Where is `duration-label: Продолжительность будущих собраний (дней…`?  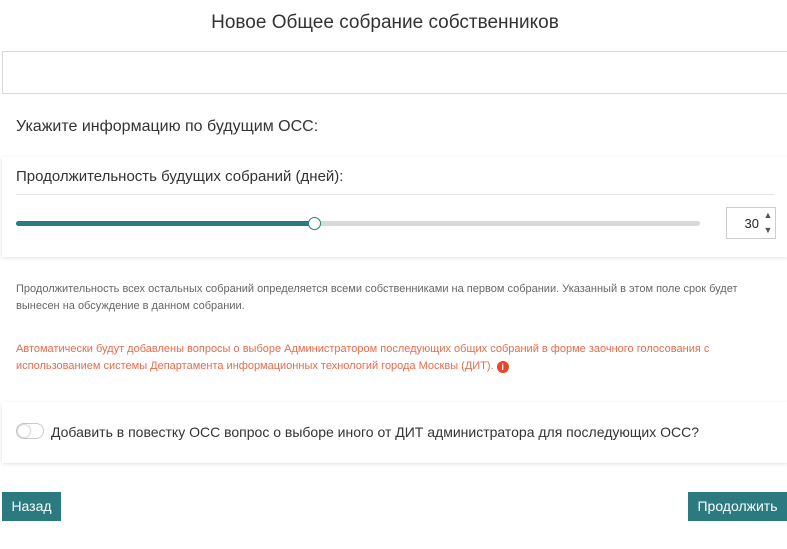
duration-label: Продолжительность будущих собраний (дней… is located at coordinates (180, 176).